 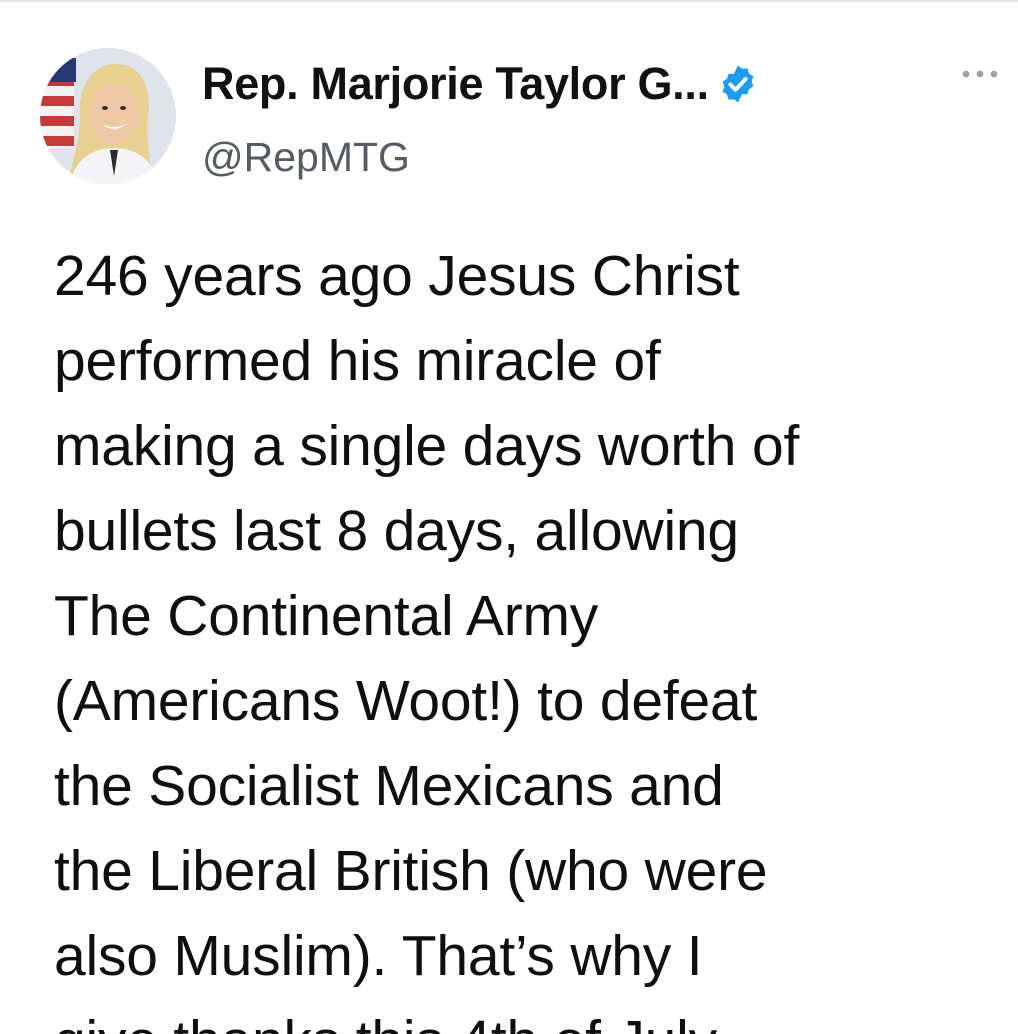 What do you see at coordinates (529, 1016) in the screenshot?
I see `tweet-text-line: give thanks this 4th of July` at bounding box center [529, 1016].